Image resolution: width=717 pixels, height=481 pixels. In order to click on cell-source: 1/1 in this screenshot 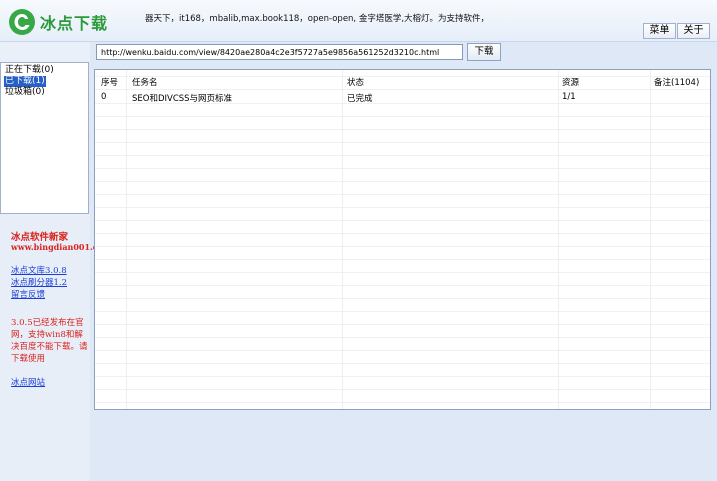, I will do `click(569, 97)`.